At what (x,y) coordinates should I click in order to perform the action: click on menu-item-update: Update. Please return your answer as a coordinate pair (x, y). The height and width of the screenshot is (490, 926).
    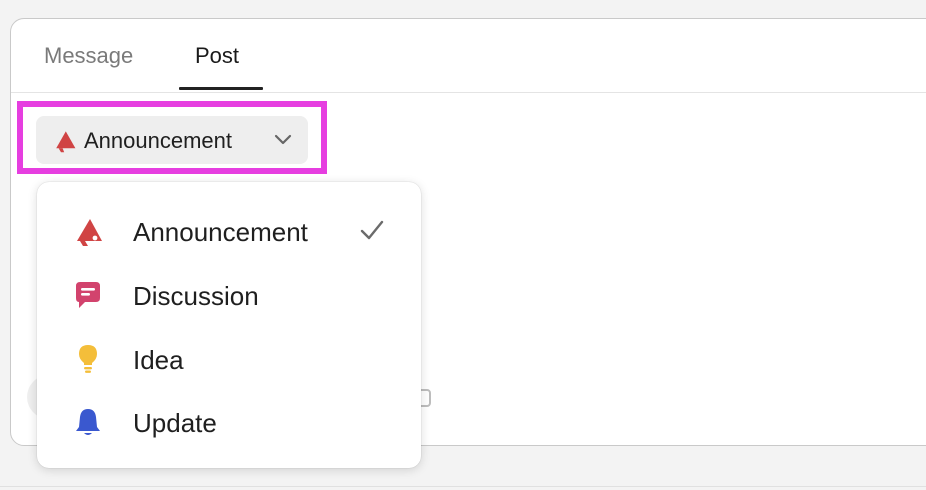
    Looking at the image, I should click on (229, 422).